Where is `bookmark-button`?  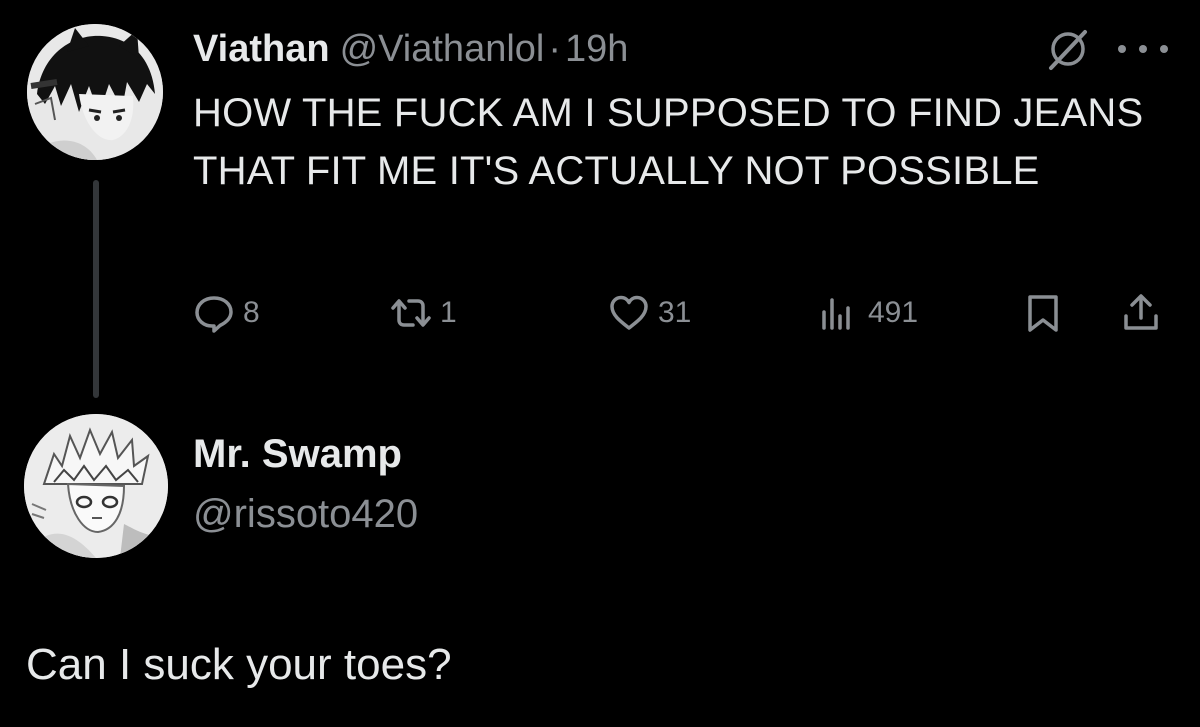 bookmark-button is located at coordinates (1043, 313).